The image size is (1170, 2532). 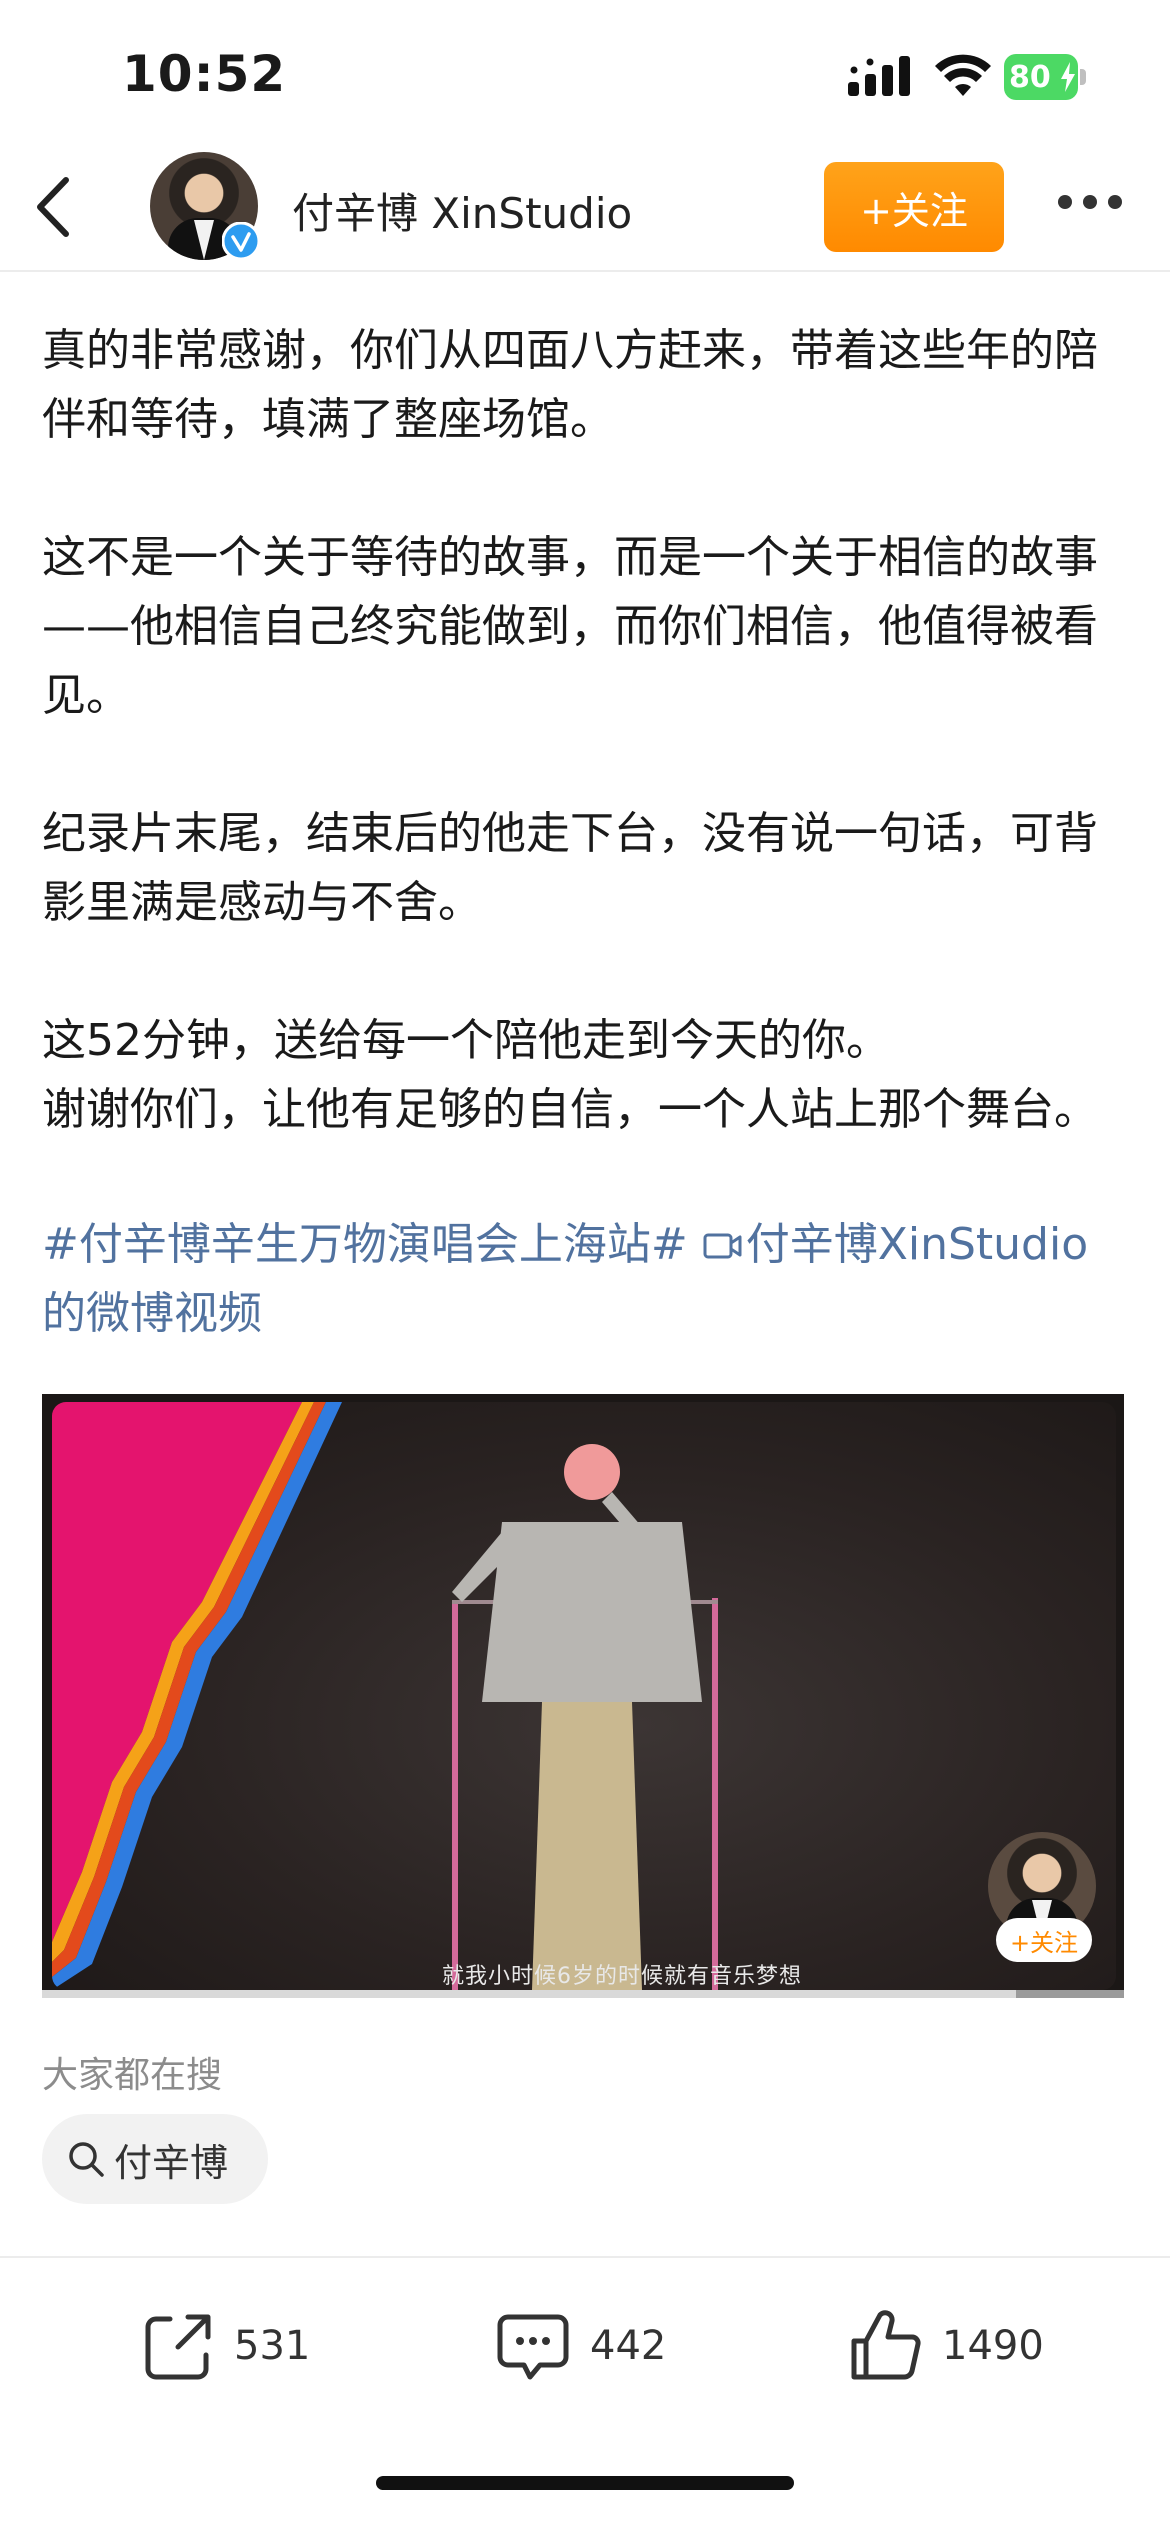 I want to click on more-options-icon, so click(x=1090, y=202).